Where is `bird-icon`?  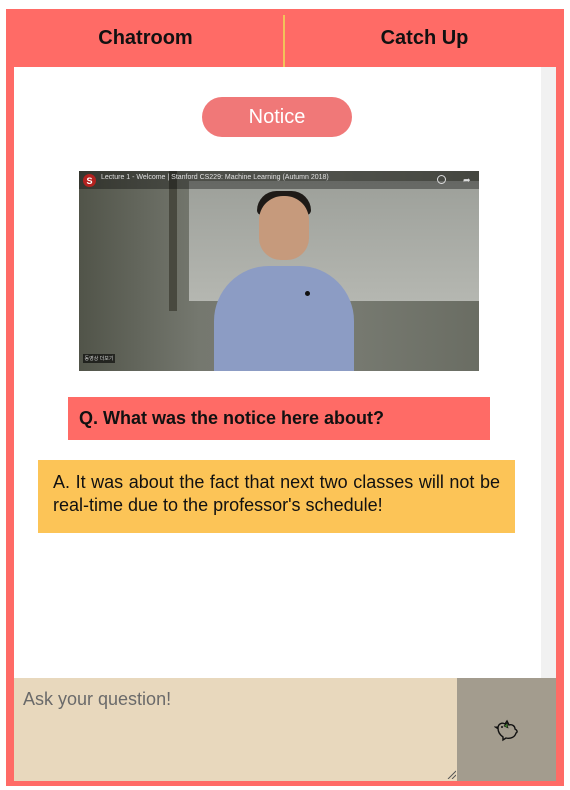
bird-icon is located at coordinates (505, 730).